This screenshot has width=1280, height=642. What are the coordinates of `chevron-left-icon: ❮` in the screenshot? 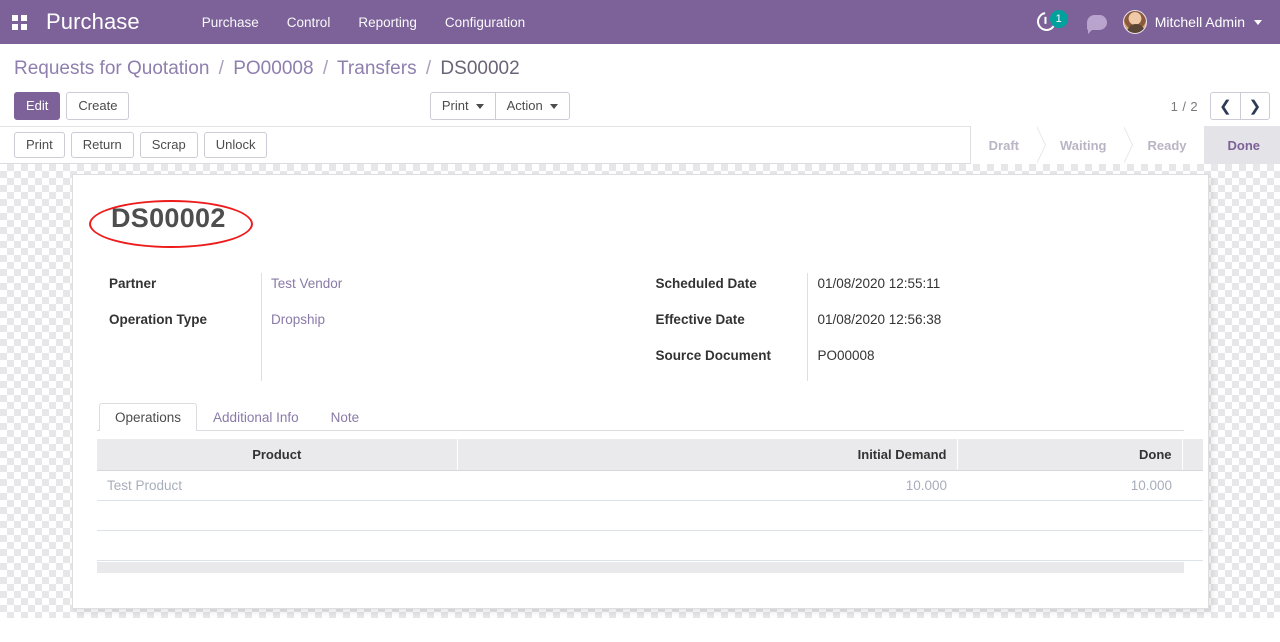 It's located at (1225, 106).